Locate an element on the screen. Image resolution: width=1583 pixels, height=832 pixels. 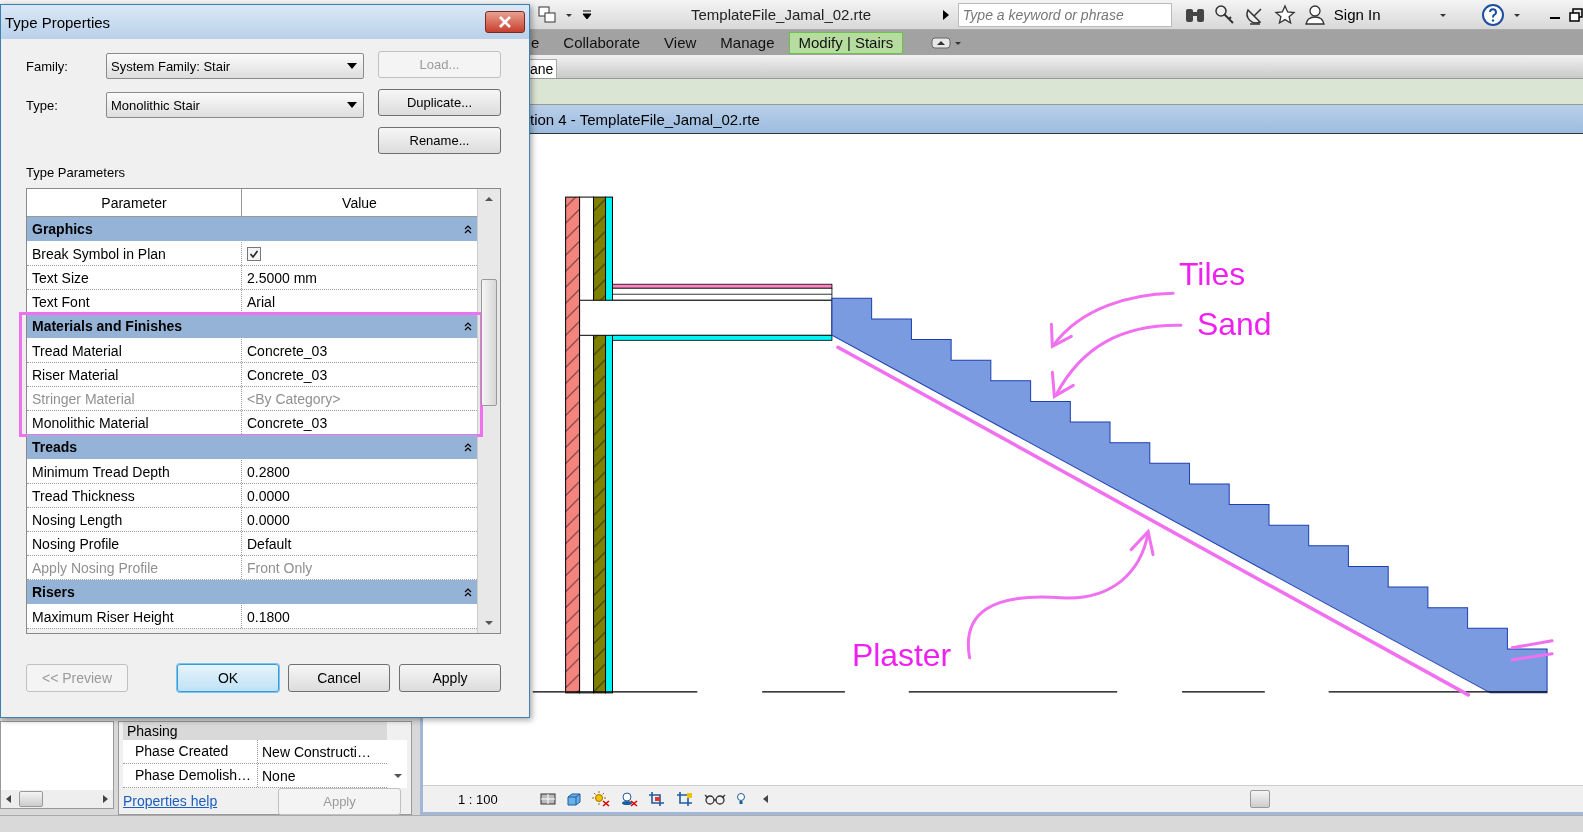
window-title: TemplateFile_Jamal_02.rte is located at coordinates (782, 14).